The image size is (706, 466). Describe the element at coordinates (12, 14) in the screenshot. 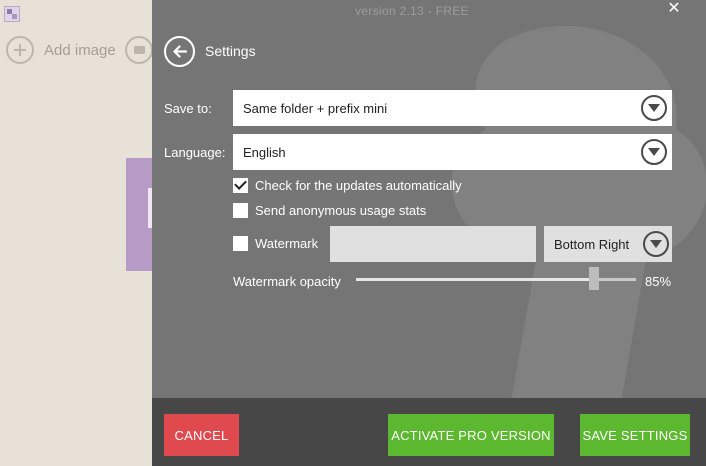

I see `app-icon` at that location.